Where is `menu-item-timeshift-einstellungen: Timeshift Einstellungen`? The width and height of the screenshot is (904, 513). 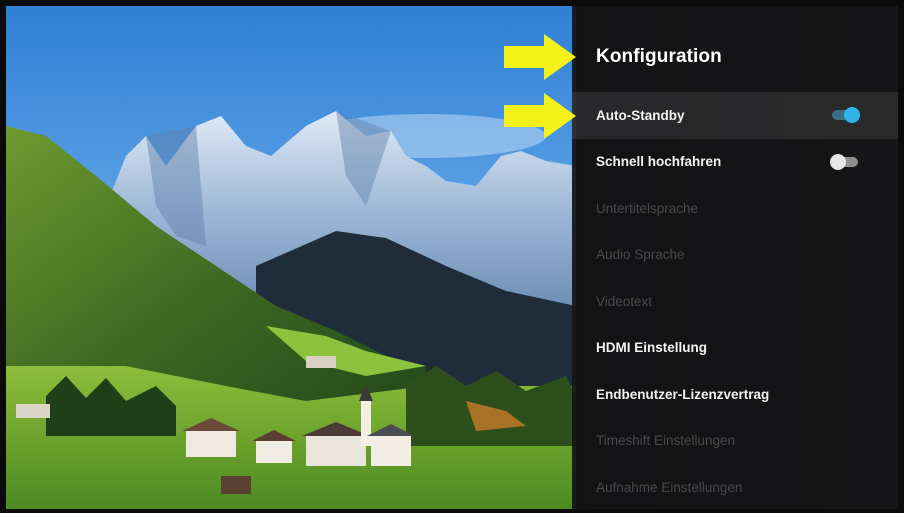
menu-item-timeshift-einstellungen: Timeshift Einstellungen is located at coordinates (735, 441).